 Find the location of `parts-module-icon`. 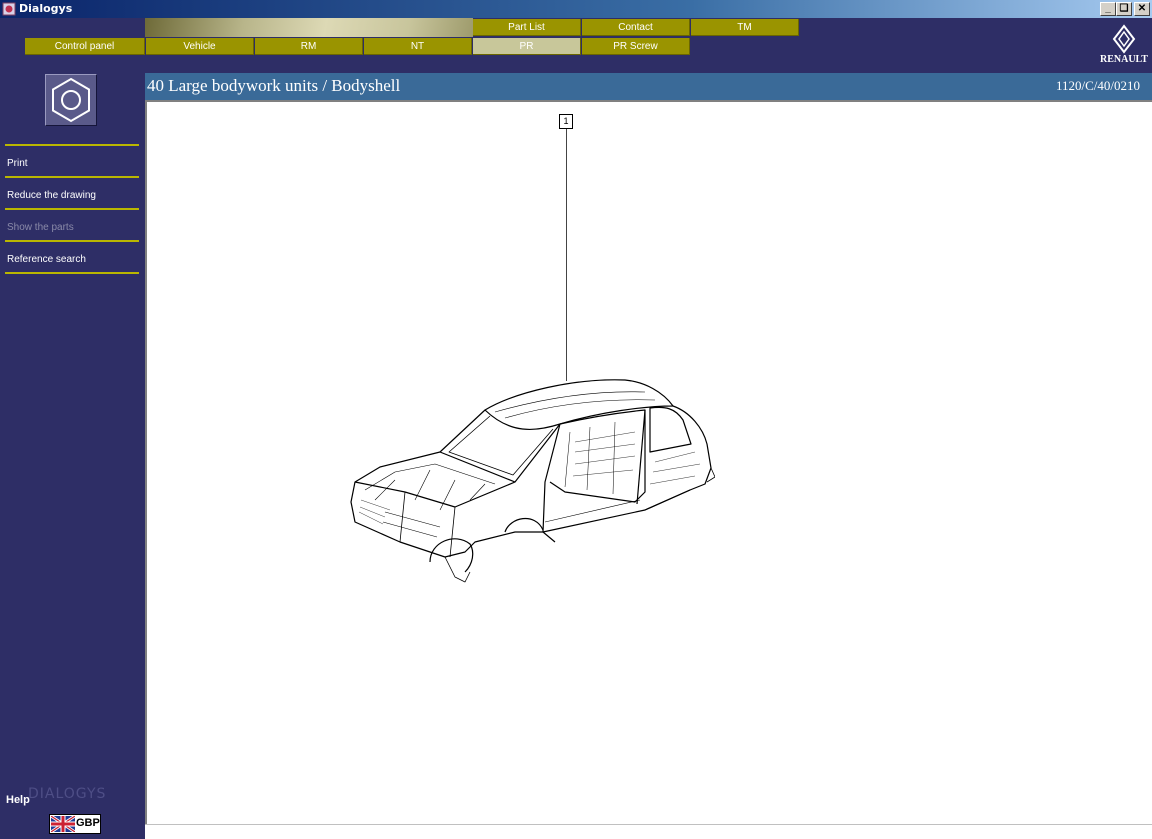

parts-module-icon is located at coordinates (71, 100).